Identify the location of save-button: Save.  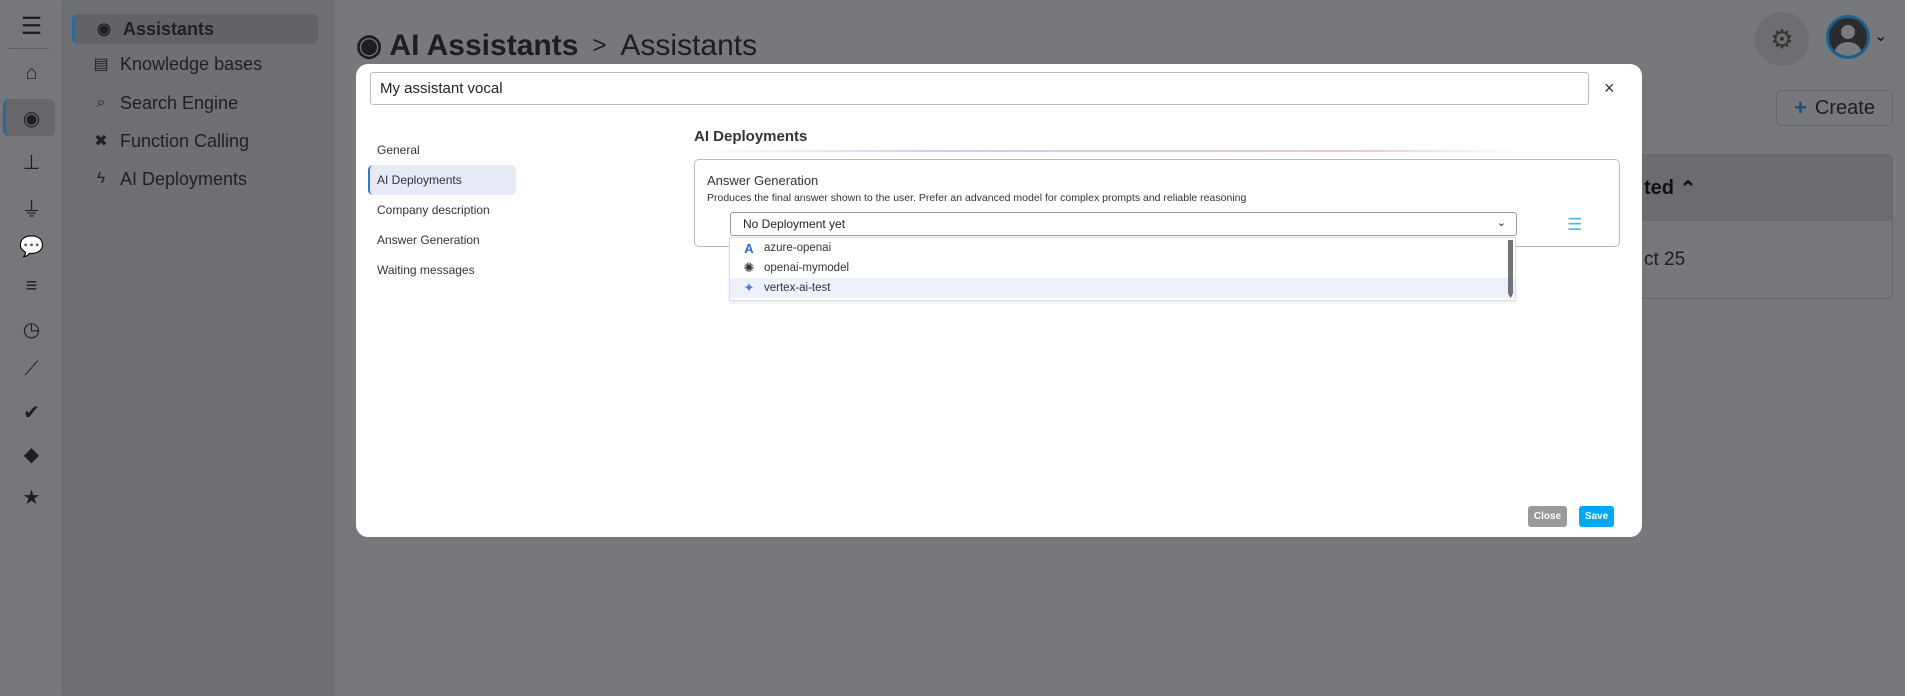
(1596, 516).